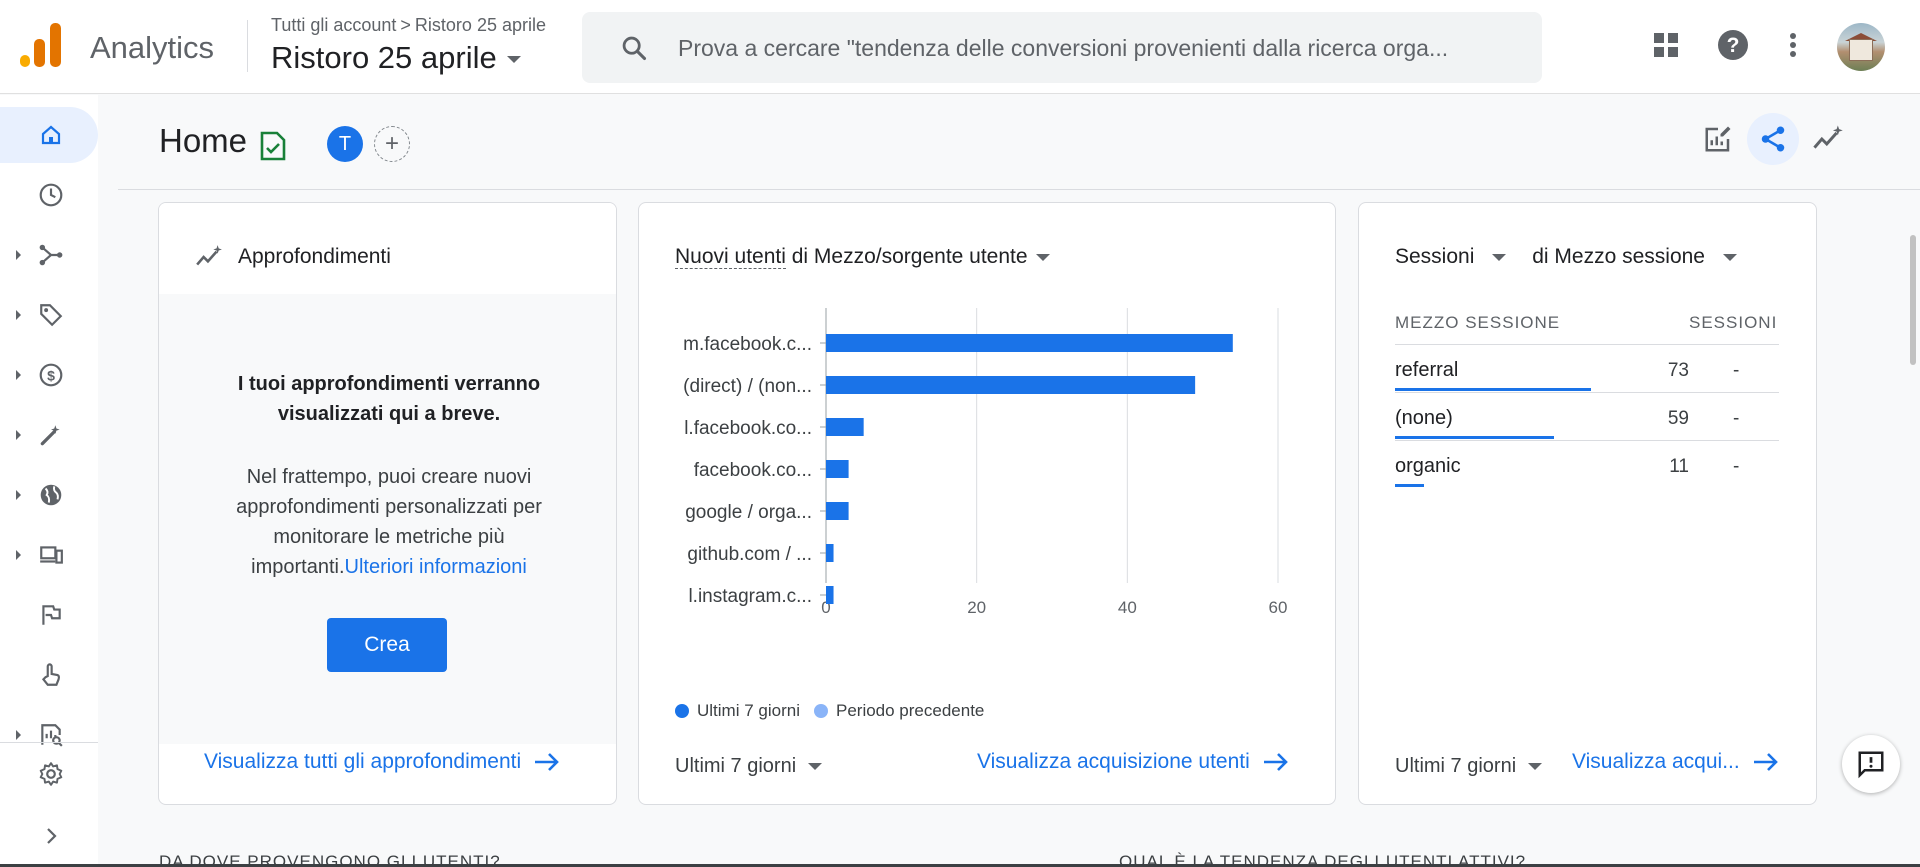 Image resolution: width=1920 pixels, height=867 pixels. What do you see at coordinates (387, 645) in the screenshot?
I see `create-insight-button: Crea` at bounding box center [387, 645].